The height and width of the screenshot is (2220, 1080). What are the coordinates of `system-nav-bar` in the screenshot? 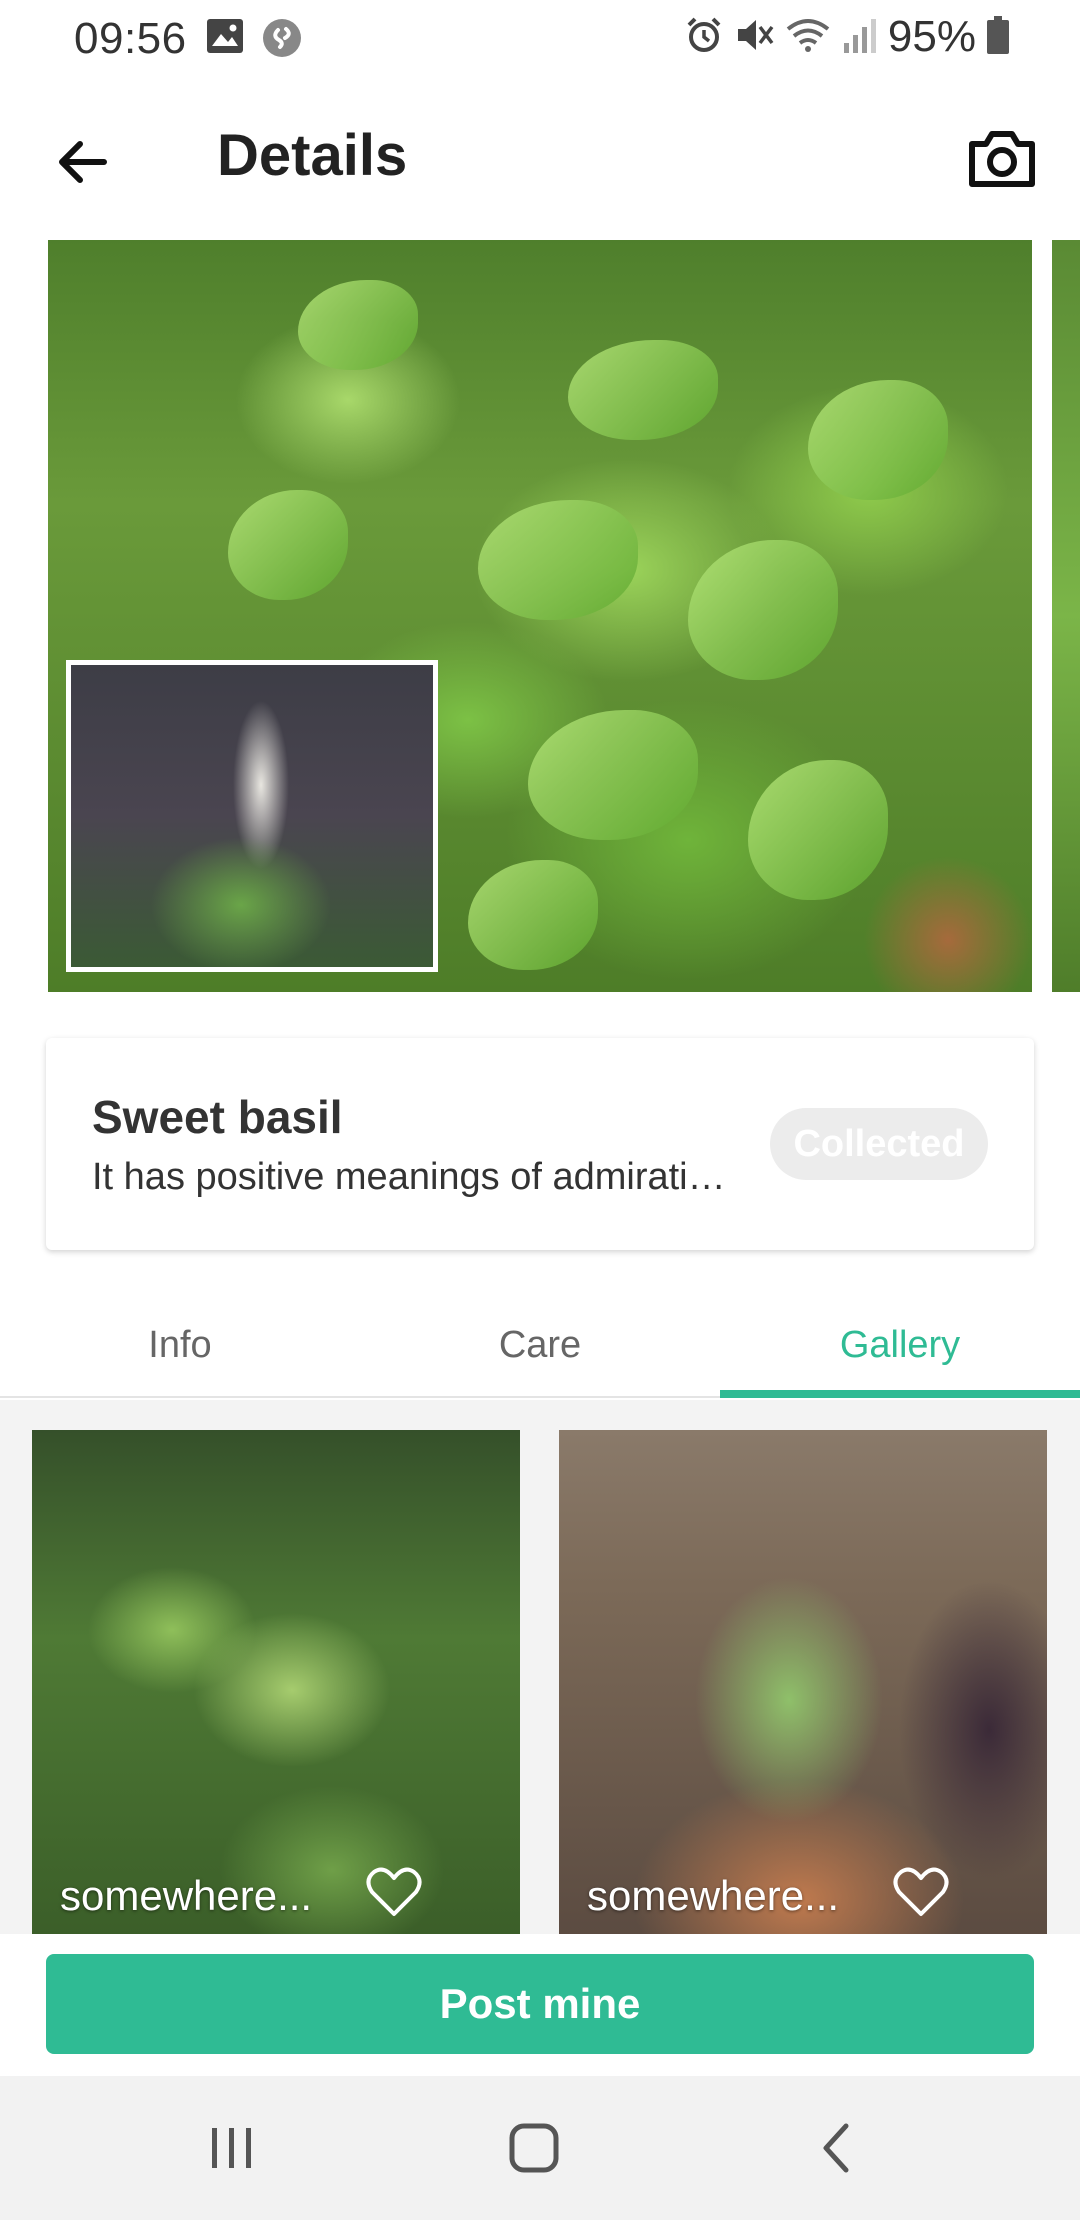 It's located at (540, 2148).